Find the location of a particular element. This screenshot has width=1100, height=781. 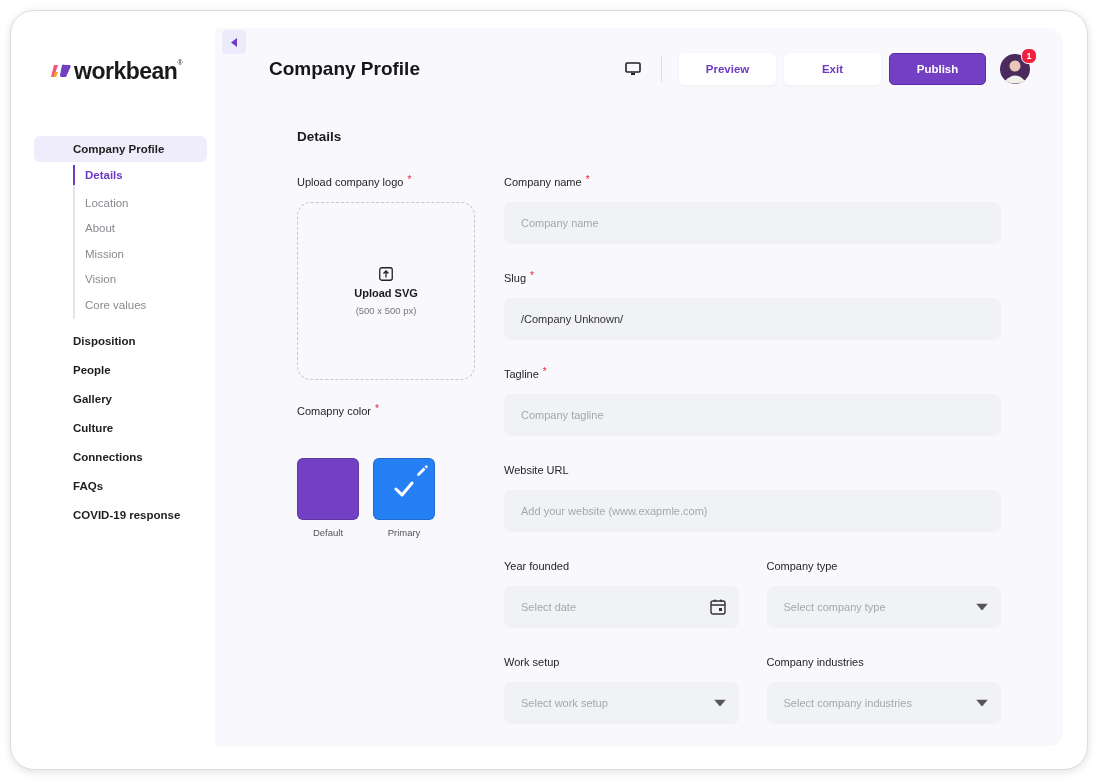

sidebar-item: Company Profile is located at coordinates (120, 149).